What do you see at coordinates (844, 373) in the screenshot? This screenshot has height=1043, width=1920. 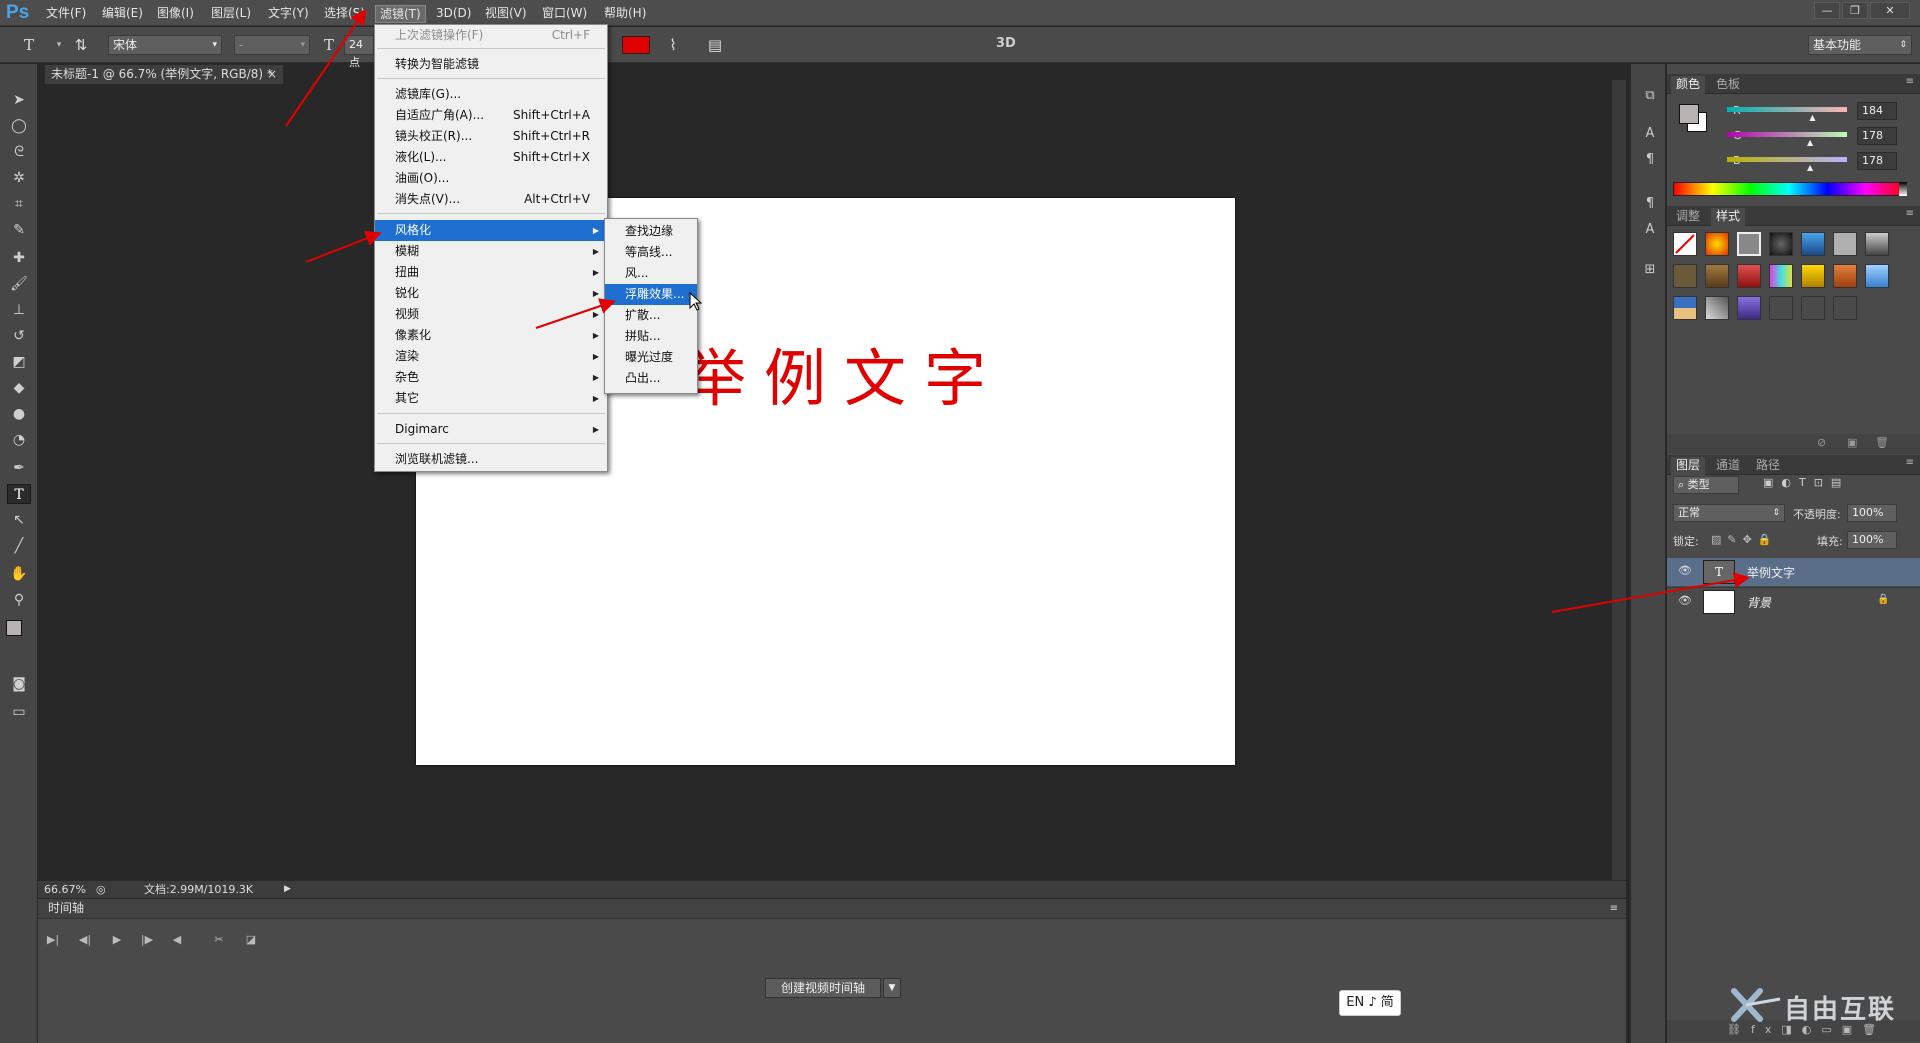 I see `canvas-text-layer: 举例文字` at bounding box center [844, 373].